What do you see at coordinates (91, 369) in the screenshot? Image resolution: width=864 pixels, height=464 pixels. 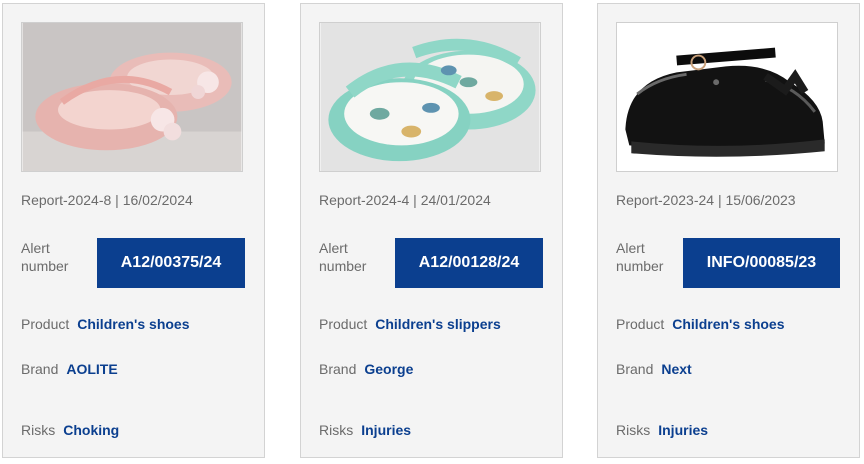 I see `brand-value: AOLITE` at bounding box center [91, 369].